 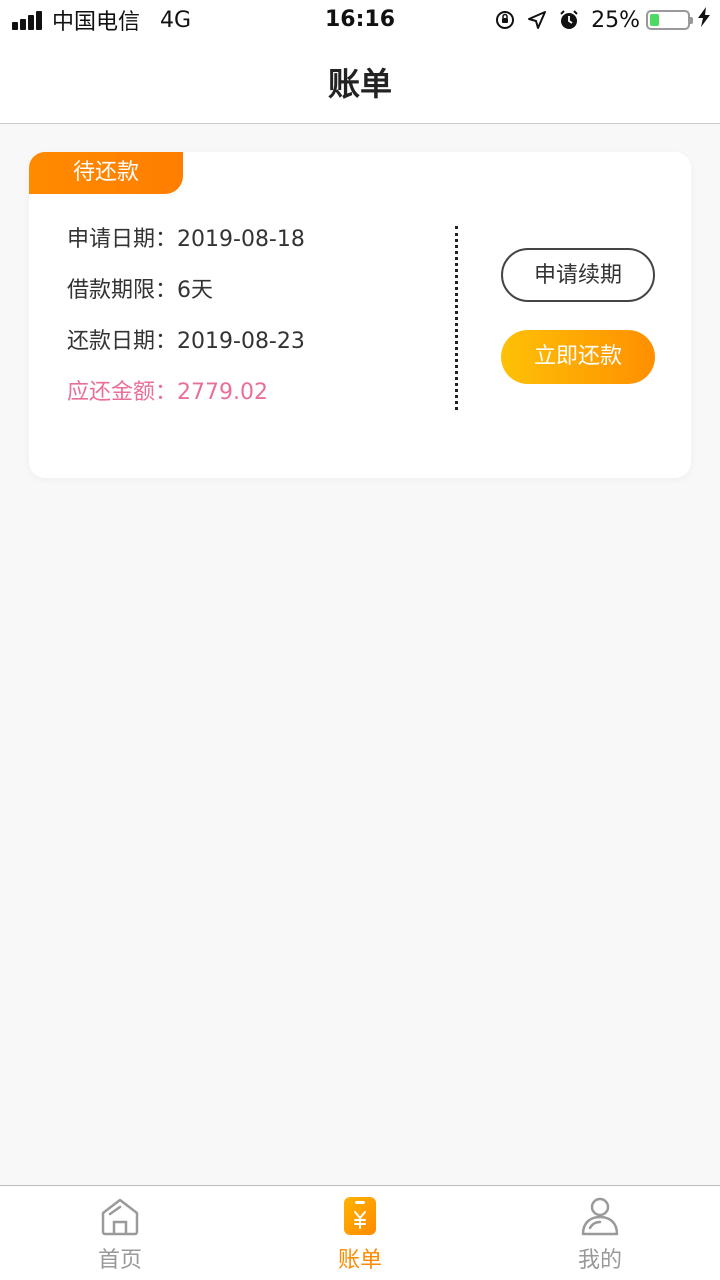 I want to click on battery-icon, so click(x=669, y=20).